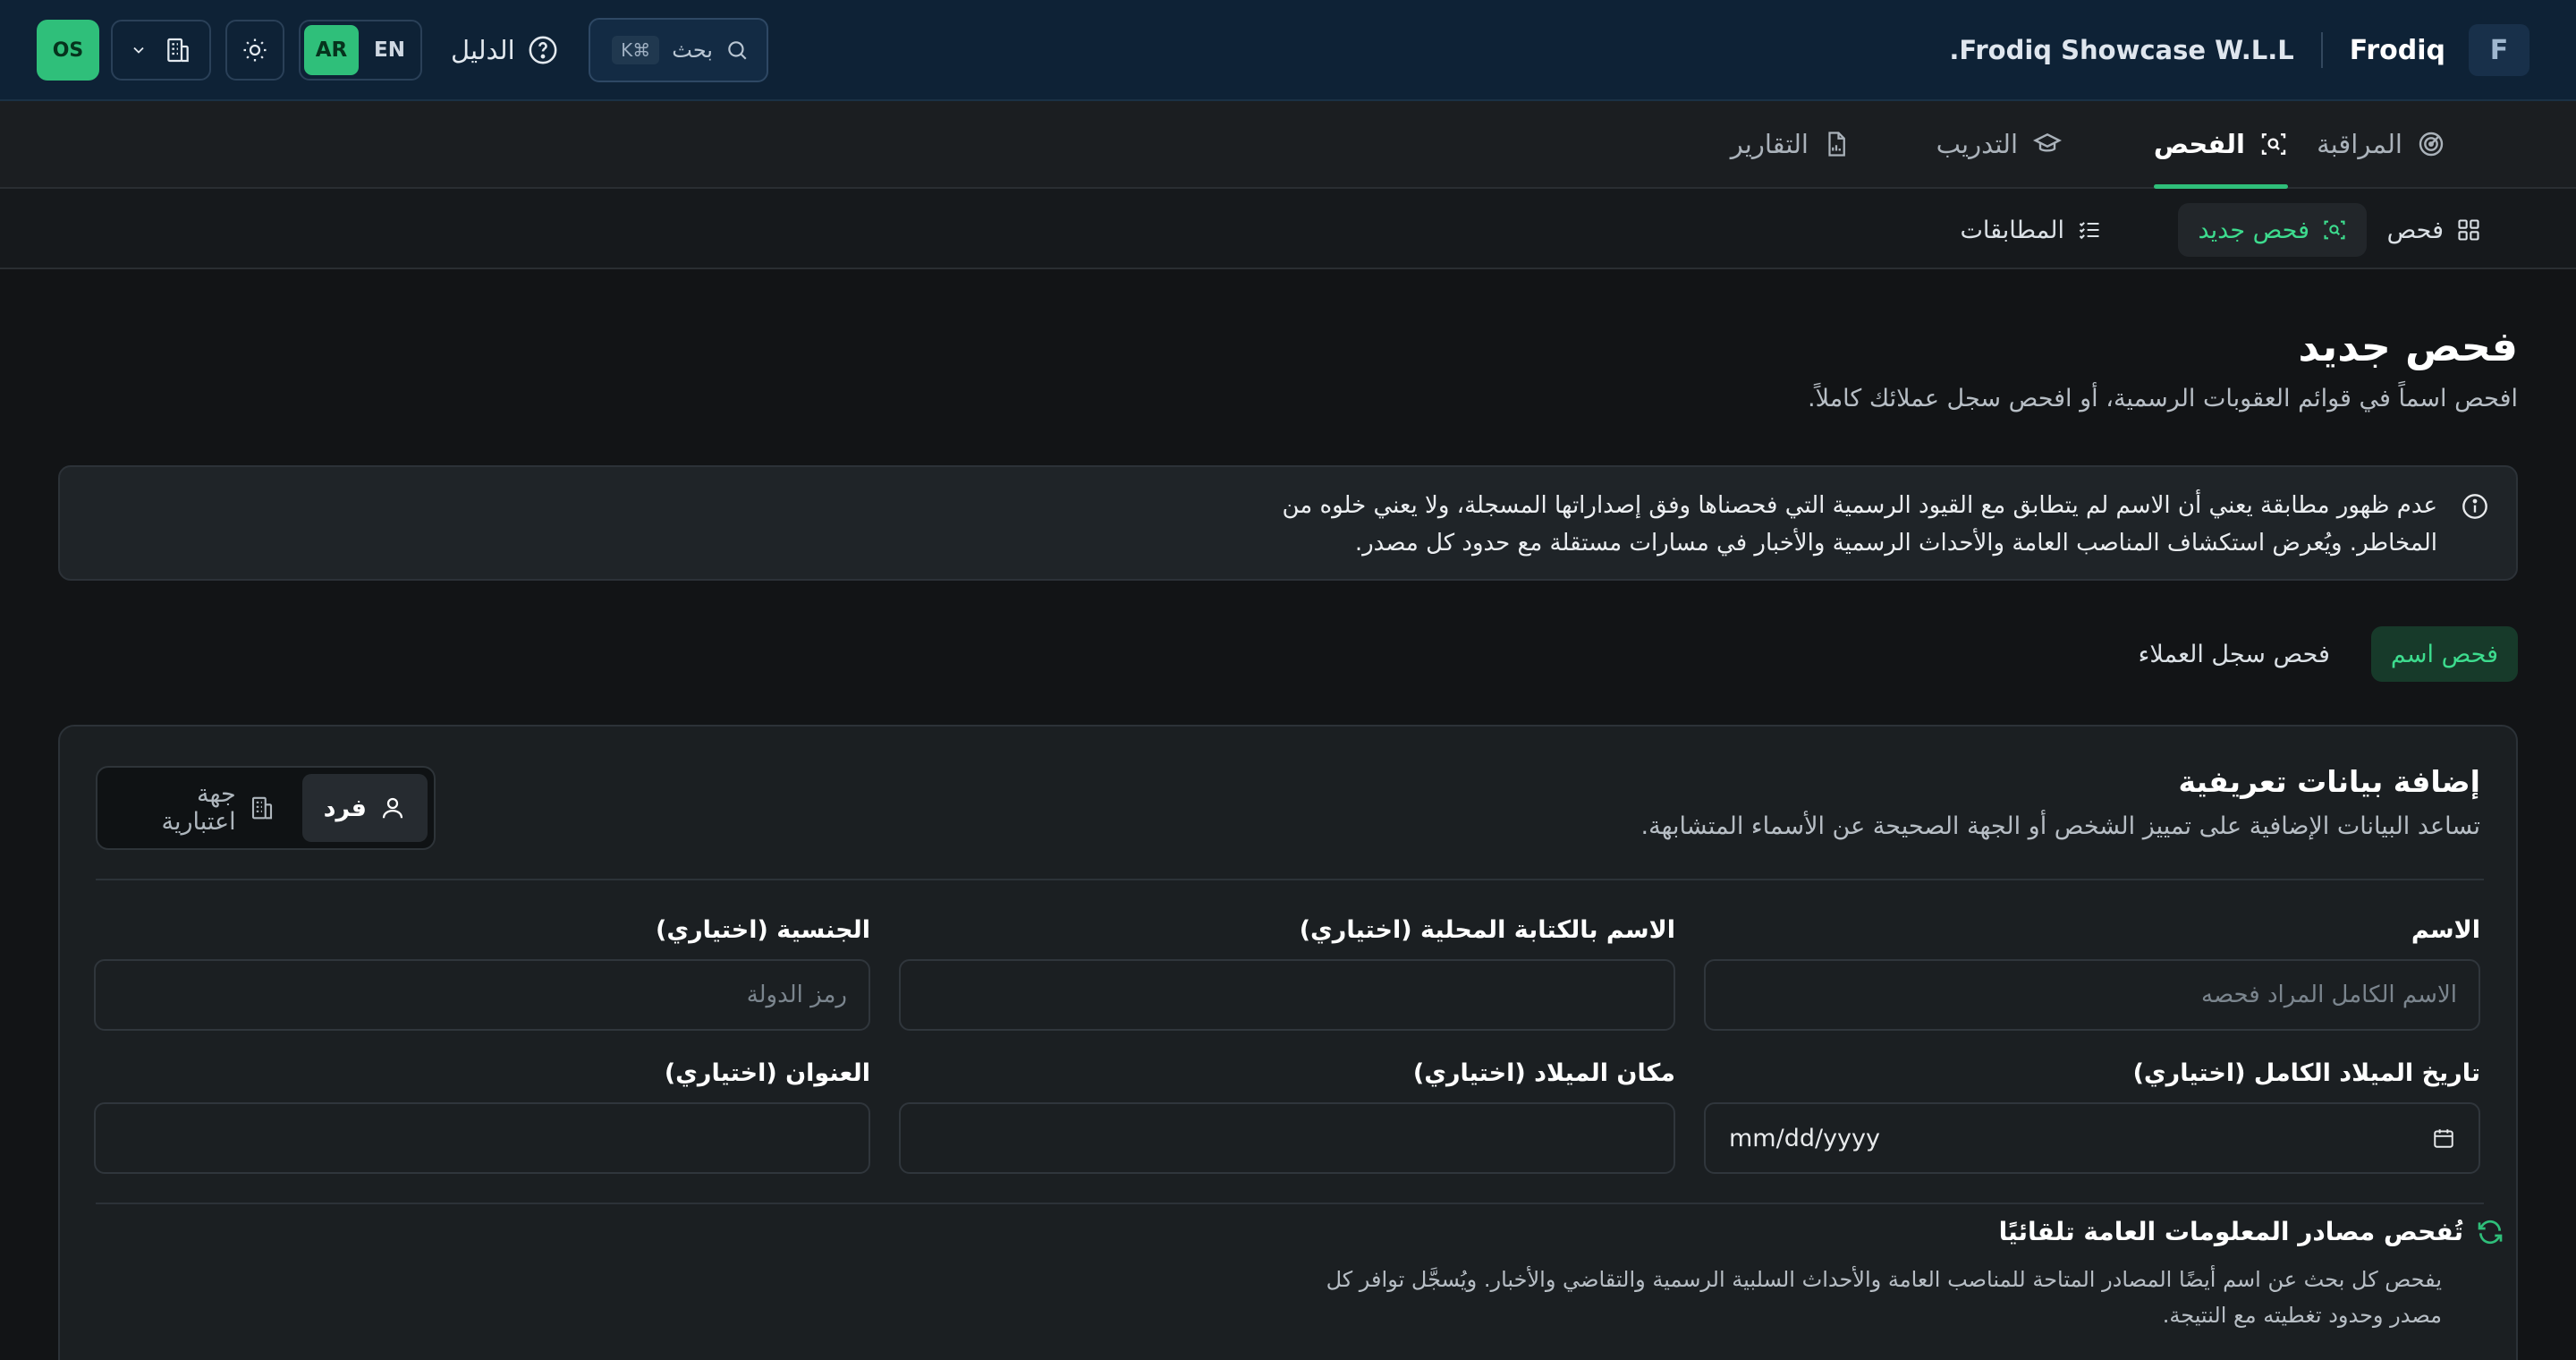 This screenshot has width=2576, height=1360. Describe the element at coordinates (1288, 145) in the screenshot. I see `main-nav: المراقبة الفحص التدريب التقارير` at that location.